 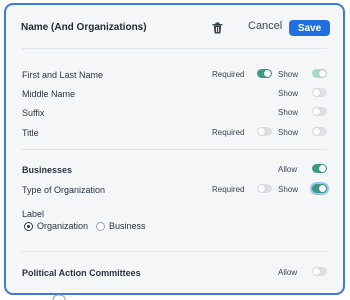 What do you see at coordinates (309, 28) in the screenshot?
I see `save-button: Save` at bounding box center [309, 28].